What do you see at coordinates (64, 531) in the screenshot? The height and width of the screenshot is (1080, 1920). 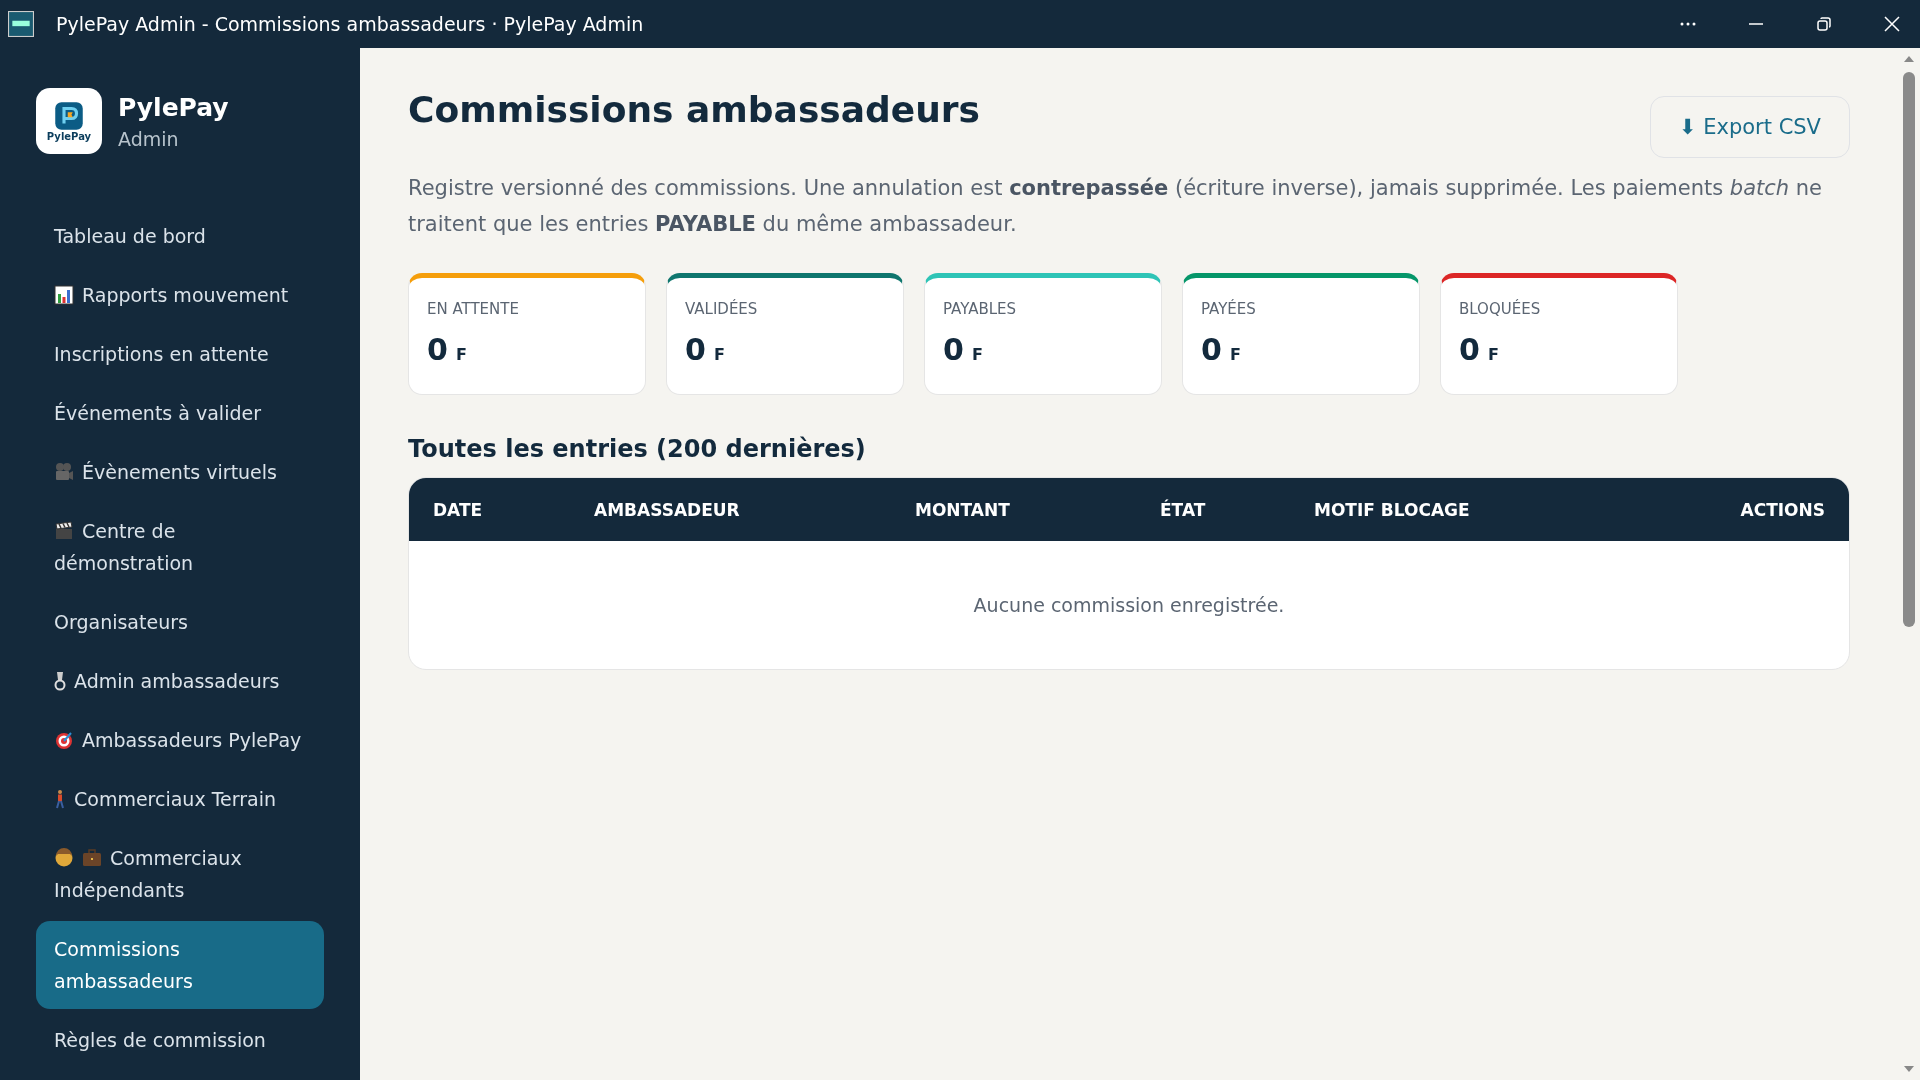 I see `clapperboard-icon` at bounding box center [64, 531].